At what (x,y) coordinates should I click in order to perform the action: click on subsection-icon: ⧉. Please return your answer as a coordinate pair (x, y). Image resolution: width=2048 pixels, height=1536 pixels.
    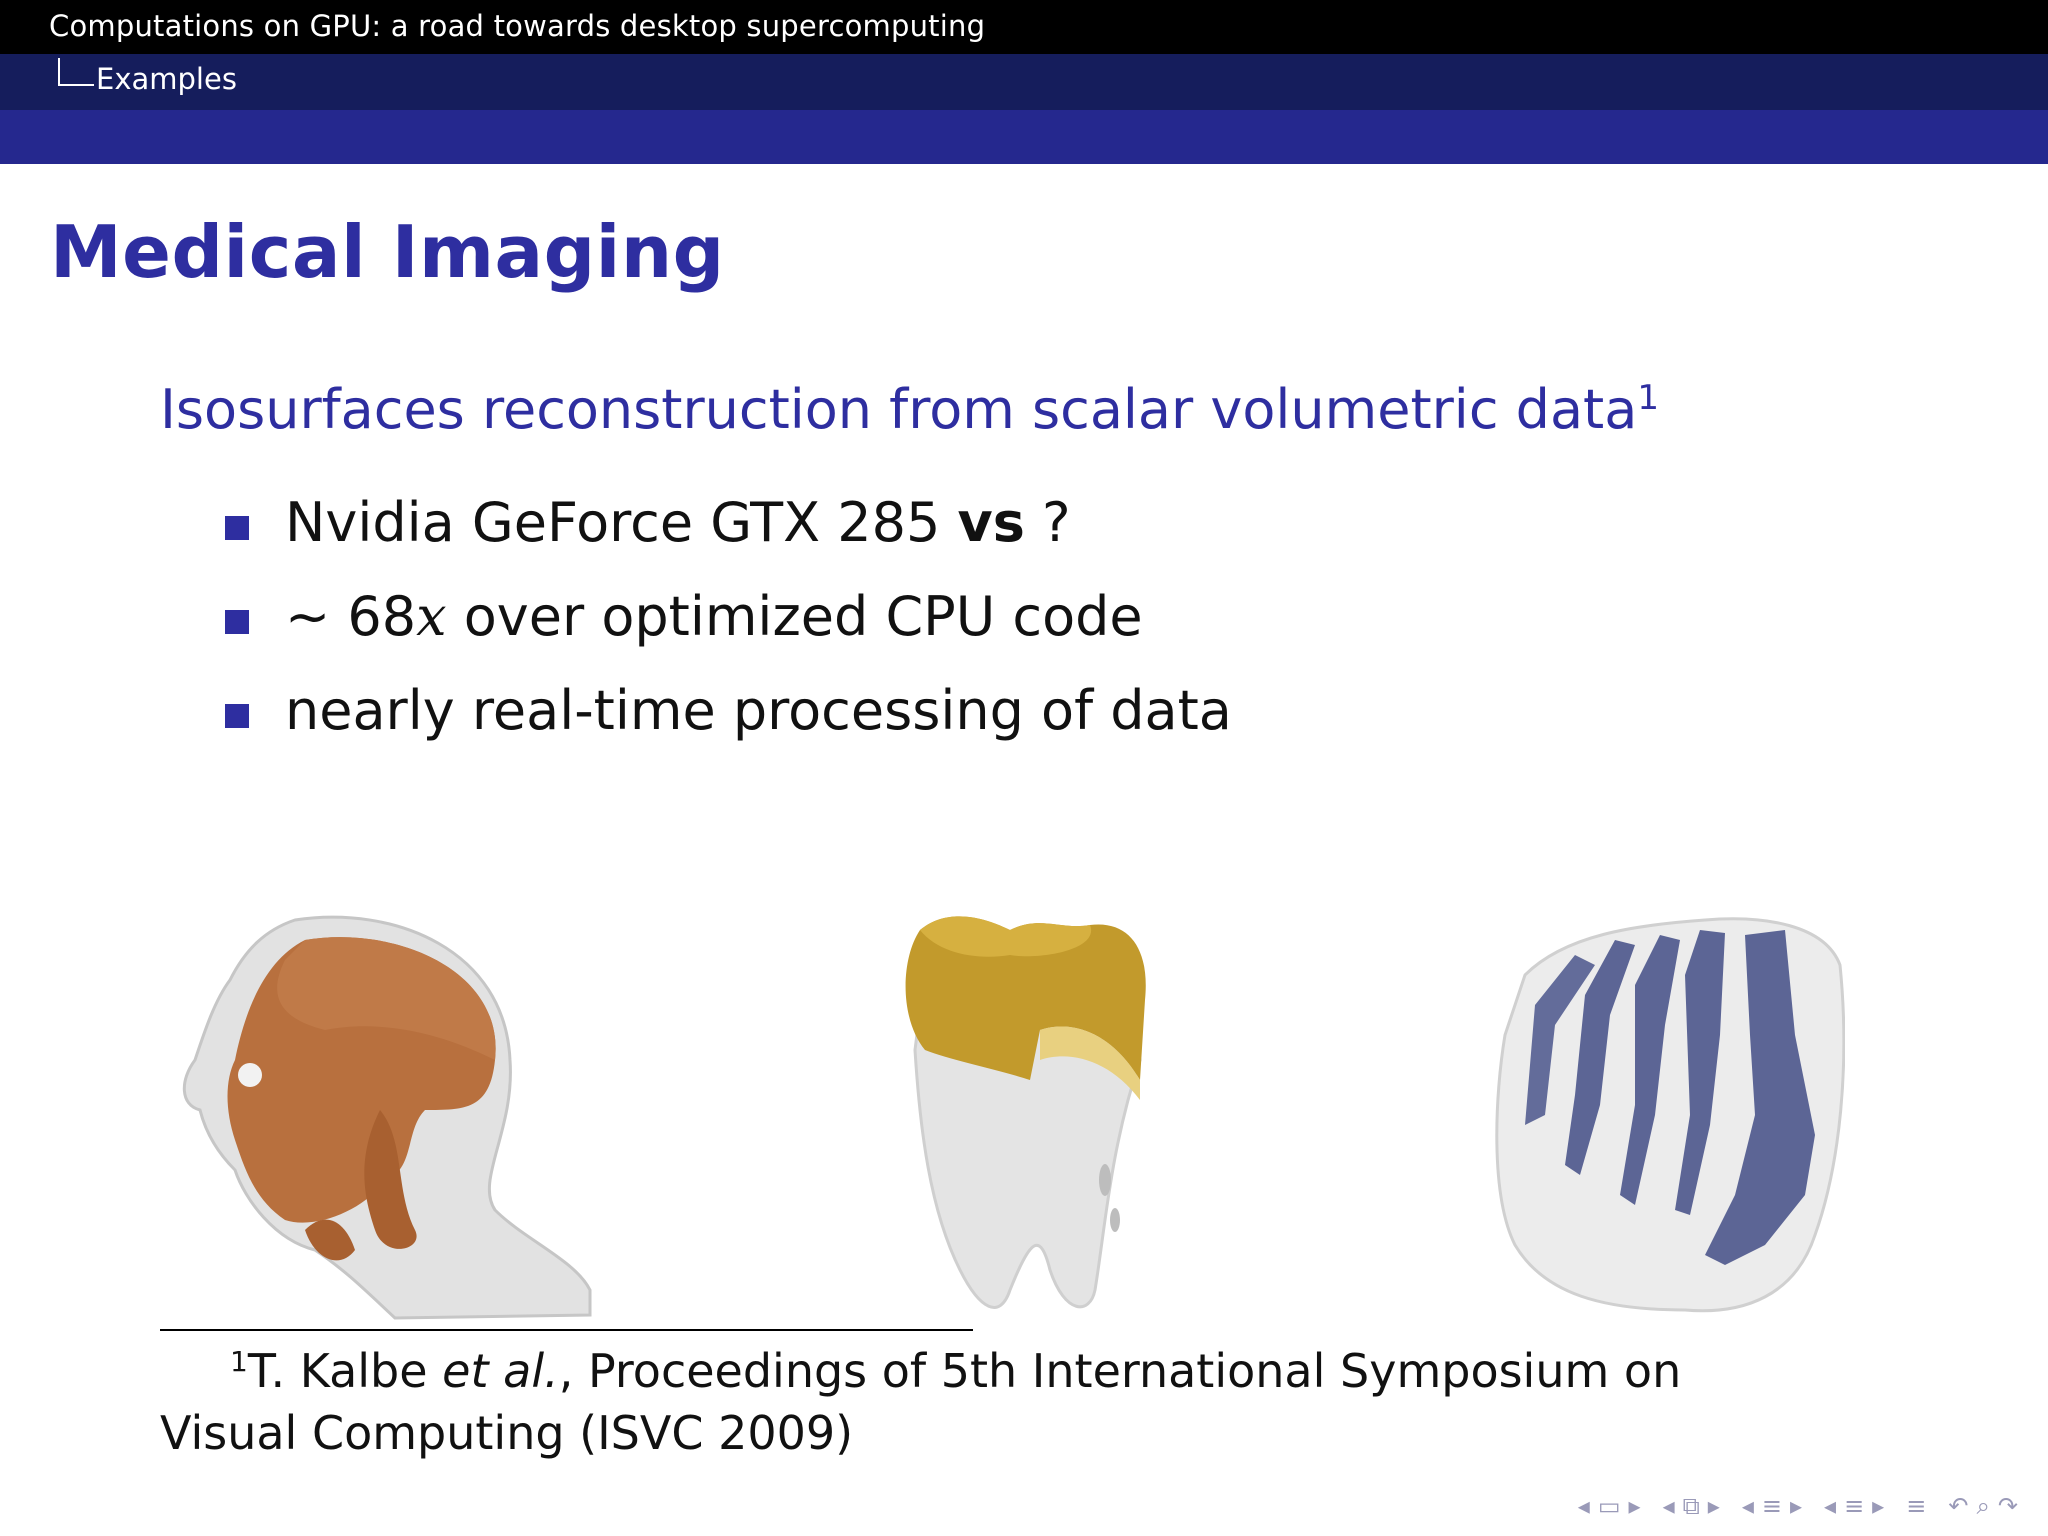
    Looking at the image, I should click on (1691, 1506).